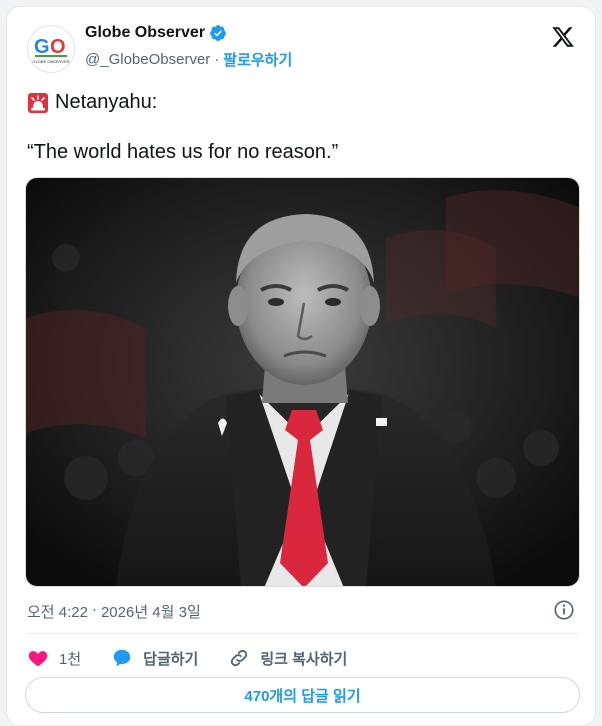 Image resolution: width=602 pixels, height=726 pixels. Describe the element at coordinates (257, 59) in the screenshot. I see `follow-button: 팔로우하기` at that location.